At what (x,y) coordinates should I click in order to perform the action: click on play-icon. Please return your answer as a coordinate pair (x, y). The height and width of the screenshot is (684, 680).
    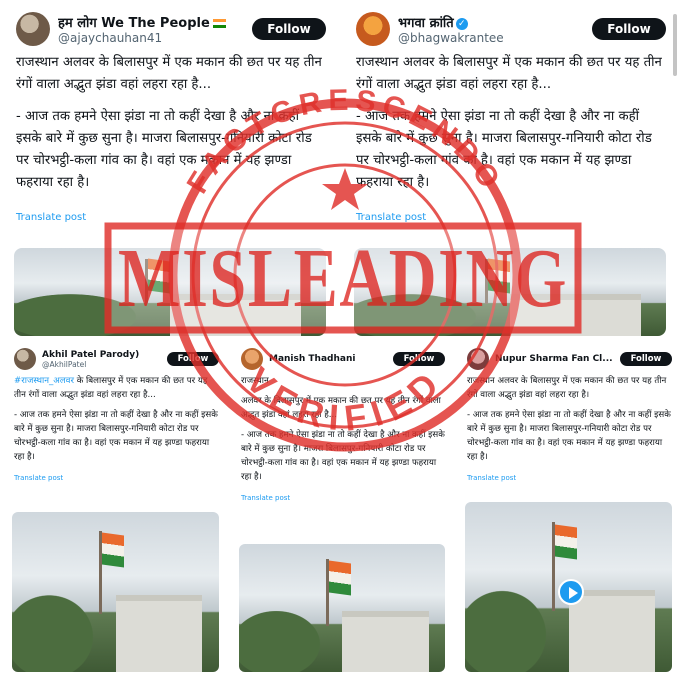
    Looking at the image, I should click on (571, 591).